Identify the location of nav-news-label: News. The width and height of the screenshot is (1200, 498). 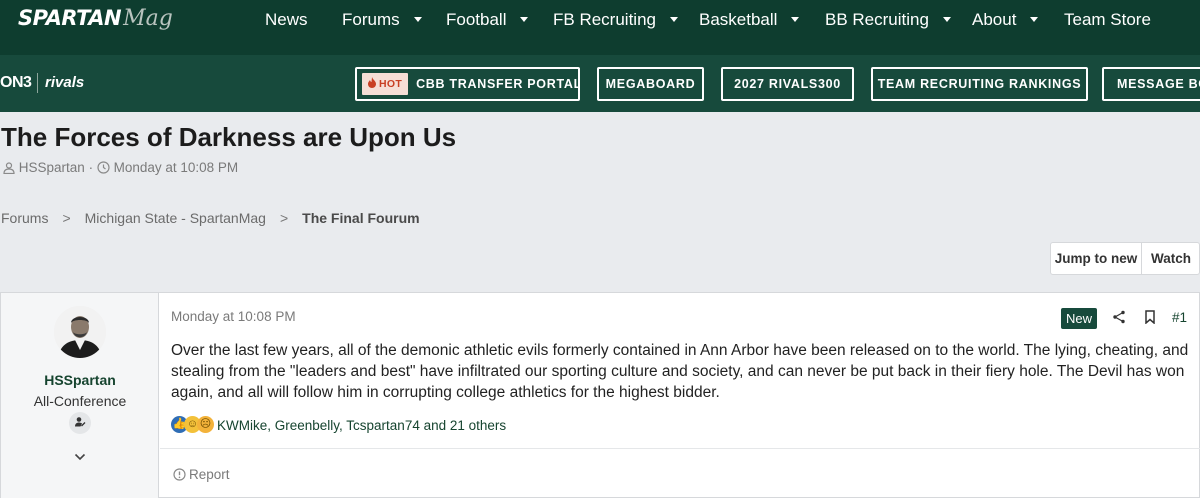
(286, 19).